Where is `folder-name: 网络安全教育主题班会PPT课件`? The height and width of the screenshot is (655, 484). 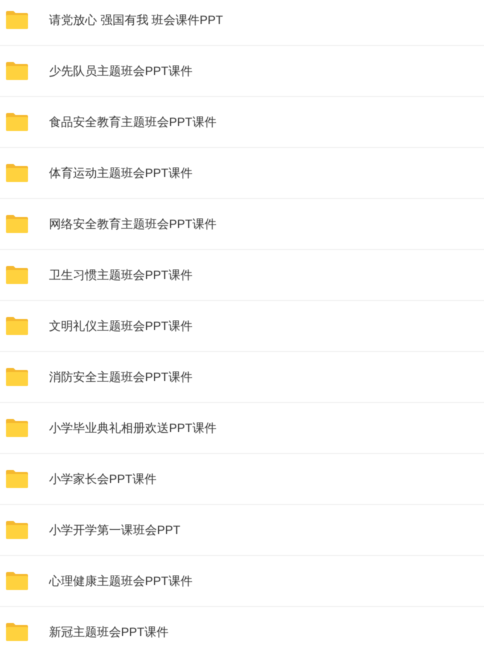 folder-name: 网络安全教育主题班会PPT课件 is located at coordinates (132, 224).